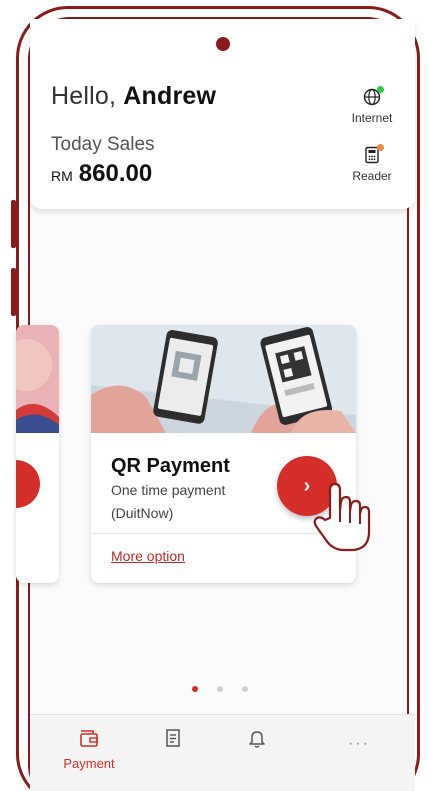 Image resolution: width=431 pixels, height=791 pixels. I want to click on more-icon: ···, so click(359, 743).